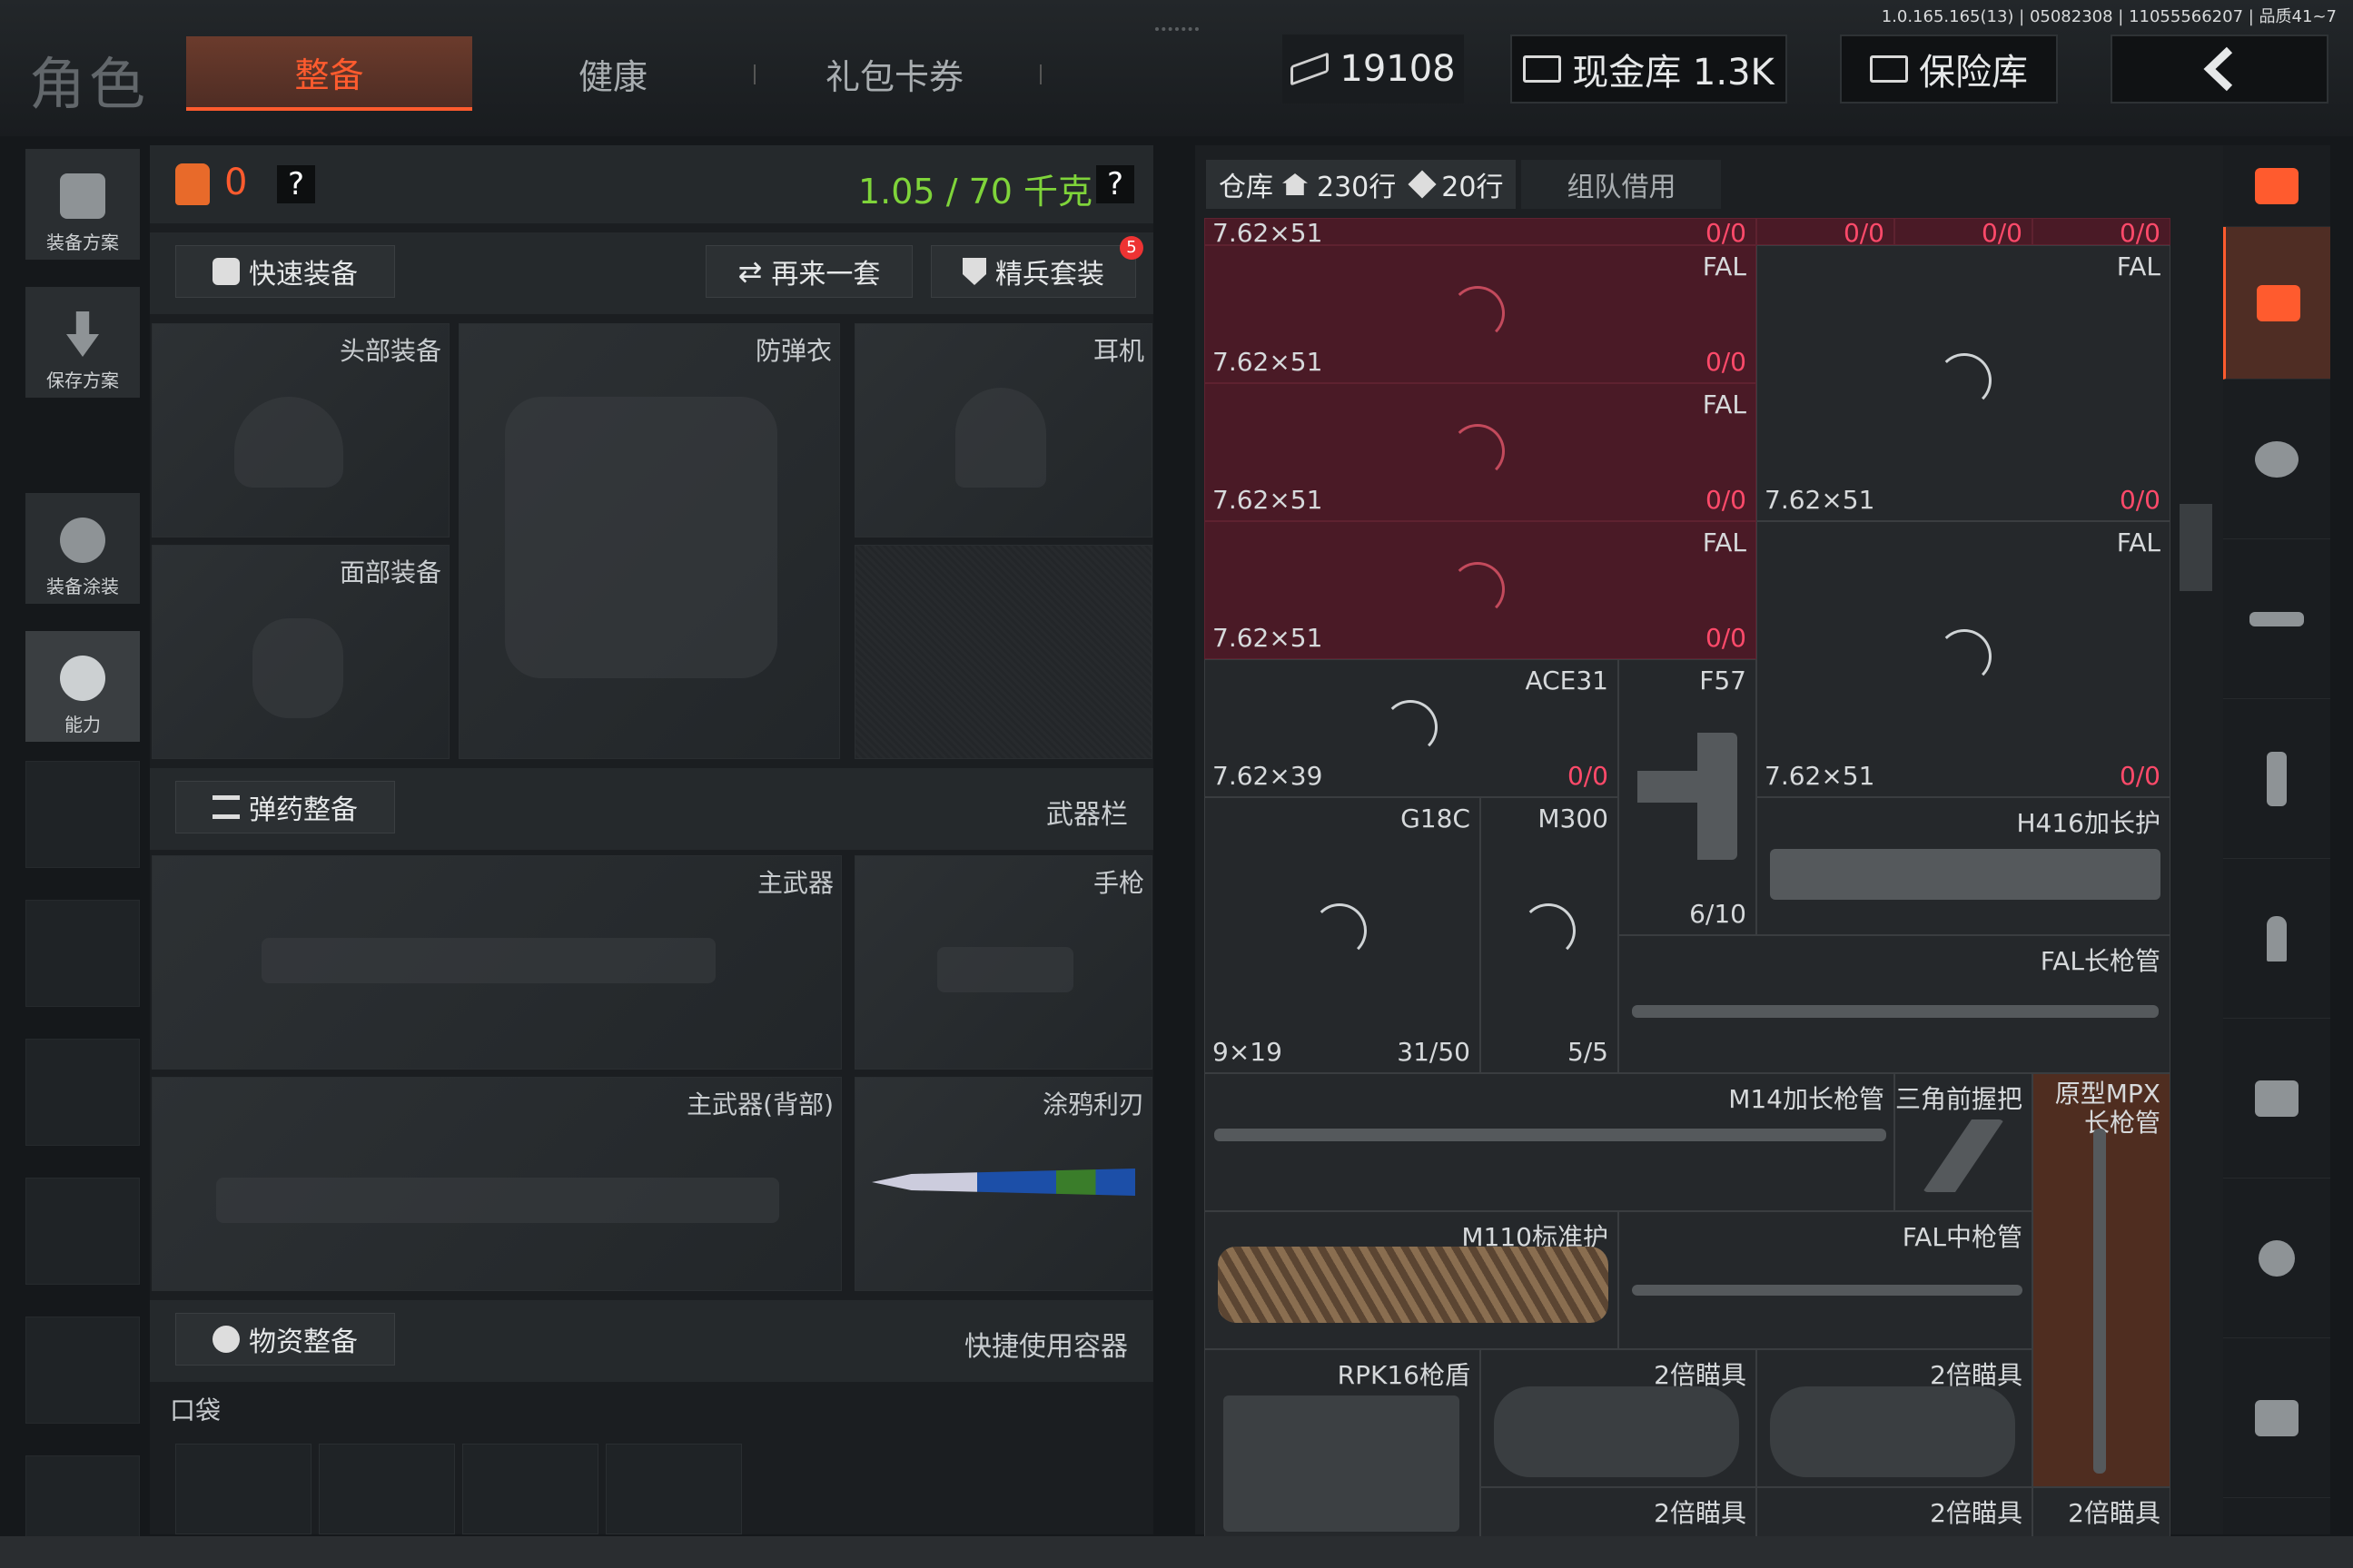 The image size is (2353, 1568). Describe the element at coordinates (1621, 184) in the screenshot. I see `team-borrow-tab: 组队借用` at that location.